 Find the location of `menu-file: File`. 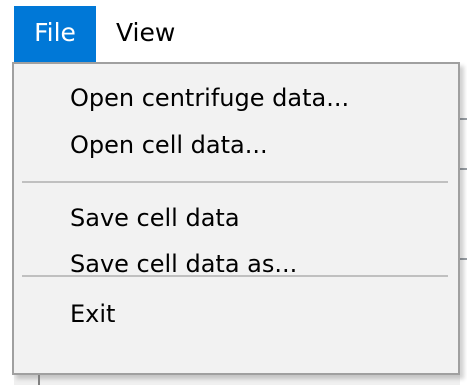

menu-file: File is located at coordinates (55, 34).